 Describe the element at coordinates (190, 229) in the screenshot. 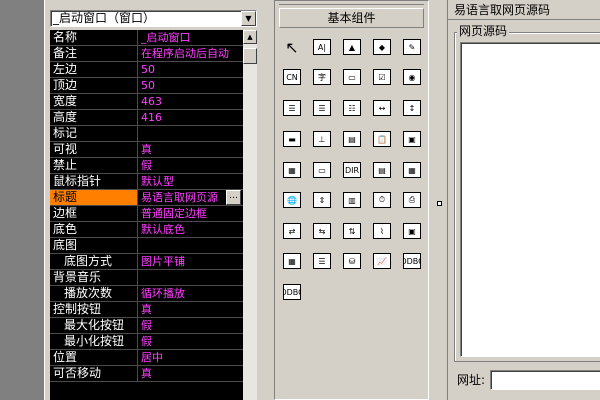

I see `property-value: 默认底色` at that location.